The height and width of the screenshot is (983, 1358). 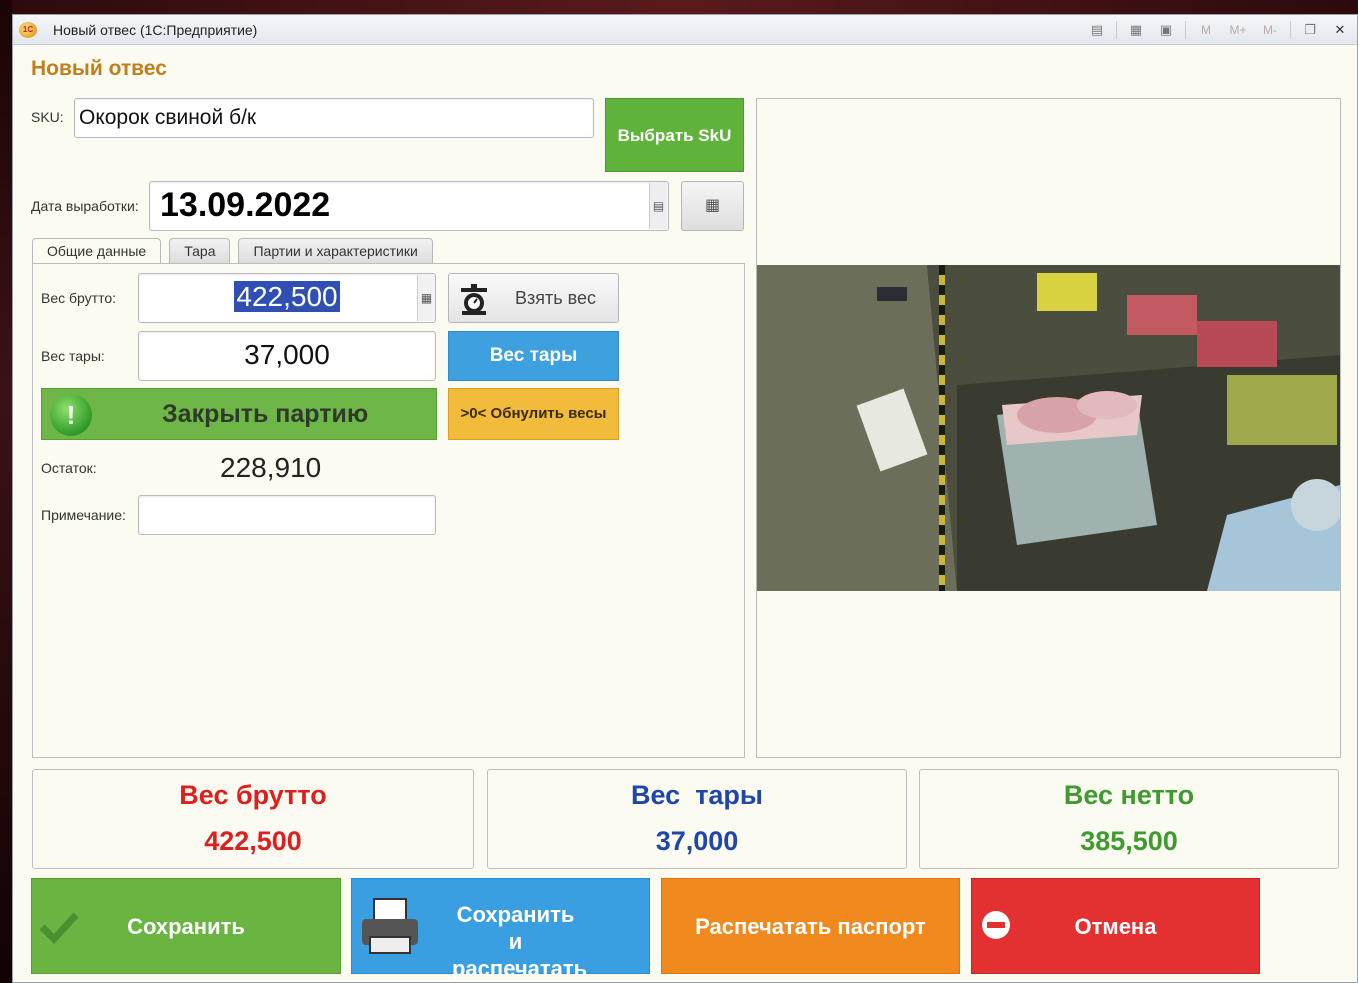 What do you see at coordinates (200, 251) in the screenshot?
I see `tab-tare: Тара` at bounding box center [200, 251].